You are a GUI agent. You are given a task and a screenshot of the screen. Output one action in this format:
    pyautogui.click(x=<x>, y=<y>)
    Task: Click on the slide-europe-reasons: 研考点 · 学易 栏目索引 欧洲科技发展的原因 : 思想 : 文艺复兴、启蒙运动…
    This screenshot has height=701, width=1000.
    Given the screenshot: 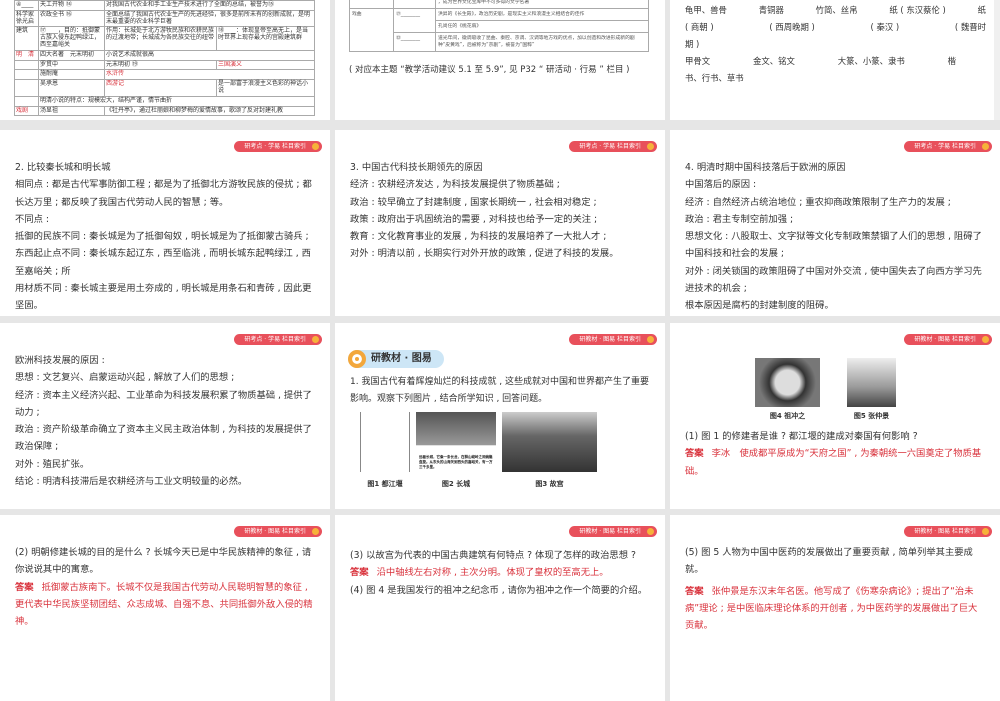 What is the action you would take?
    pyautogui.click(x=165, y=416)
    